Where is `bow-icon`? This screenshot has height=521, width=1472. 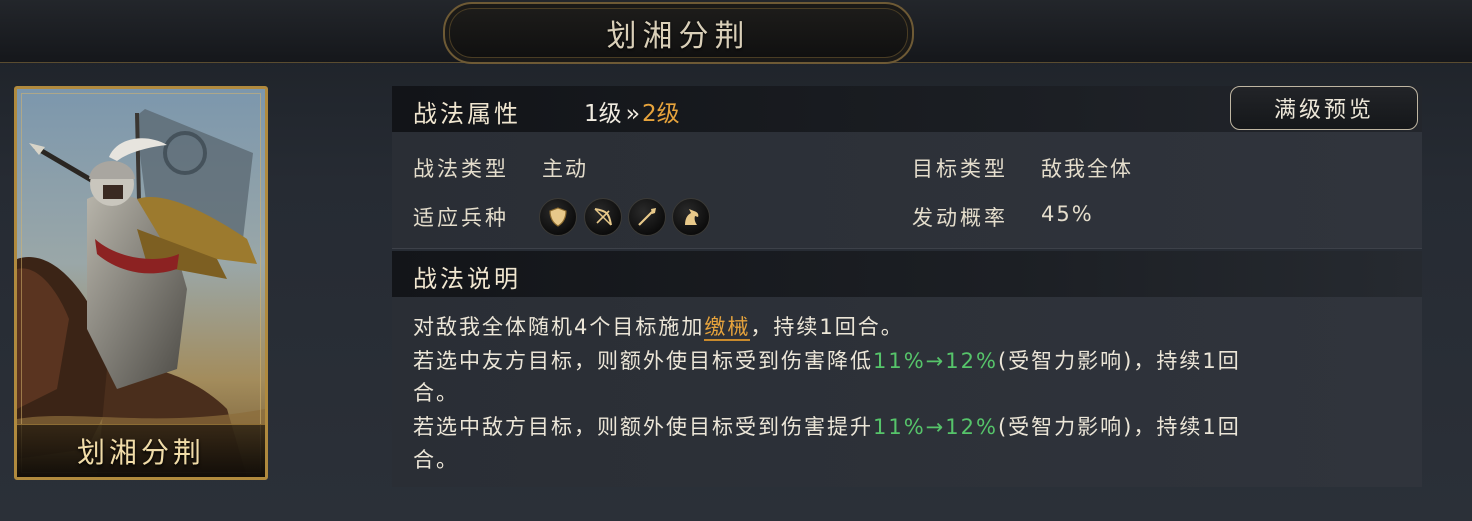 bow-icon is located at coordinates (603, 217).